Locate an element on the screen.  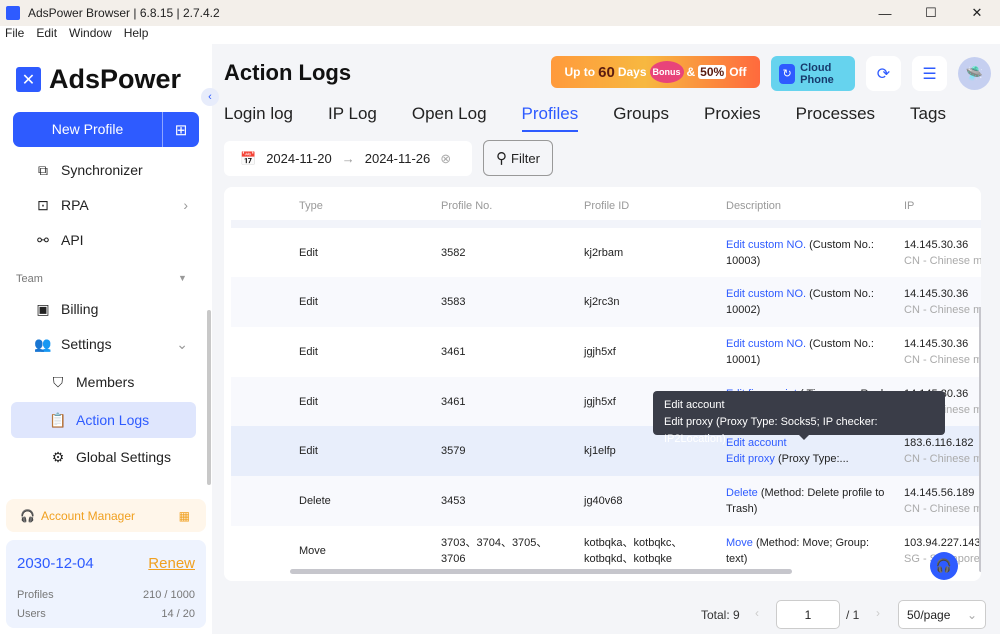
prev-page-button: ‹ is located at coordinates (757, 613).